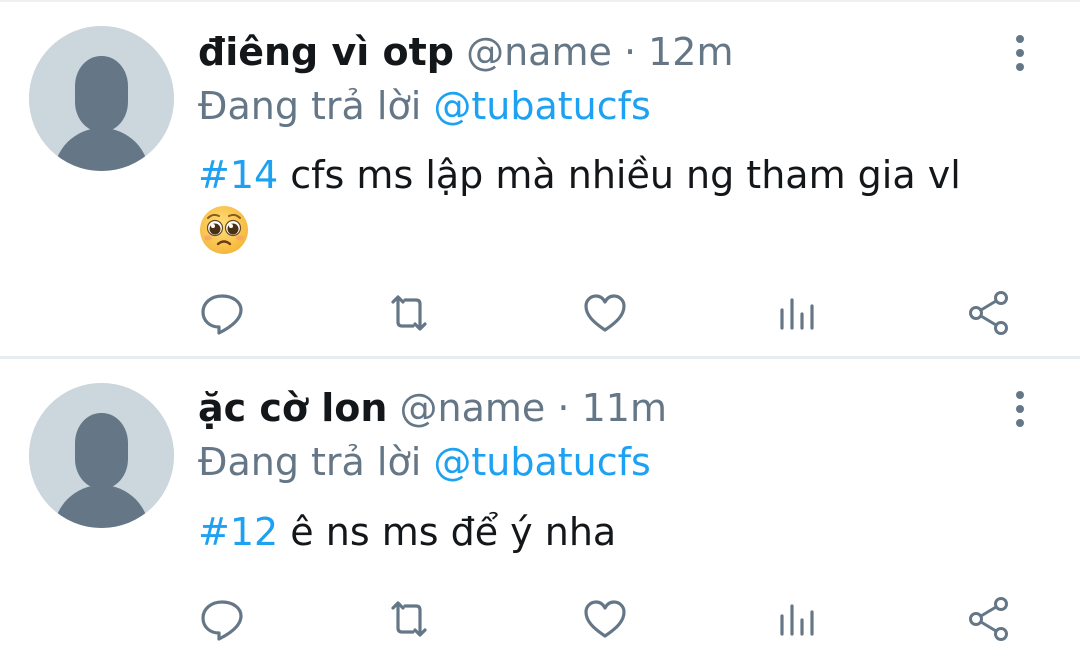  I want to click on tweet-body: cfs ms lập mà nhiều ng tham gia vl, so click(619, 175).